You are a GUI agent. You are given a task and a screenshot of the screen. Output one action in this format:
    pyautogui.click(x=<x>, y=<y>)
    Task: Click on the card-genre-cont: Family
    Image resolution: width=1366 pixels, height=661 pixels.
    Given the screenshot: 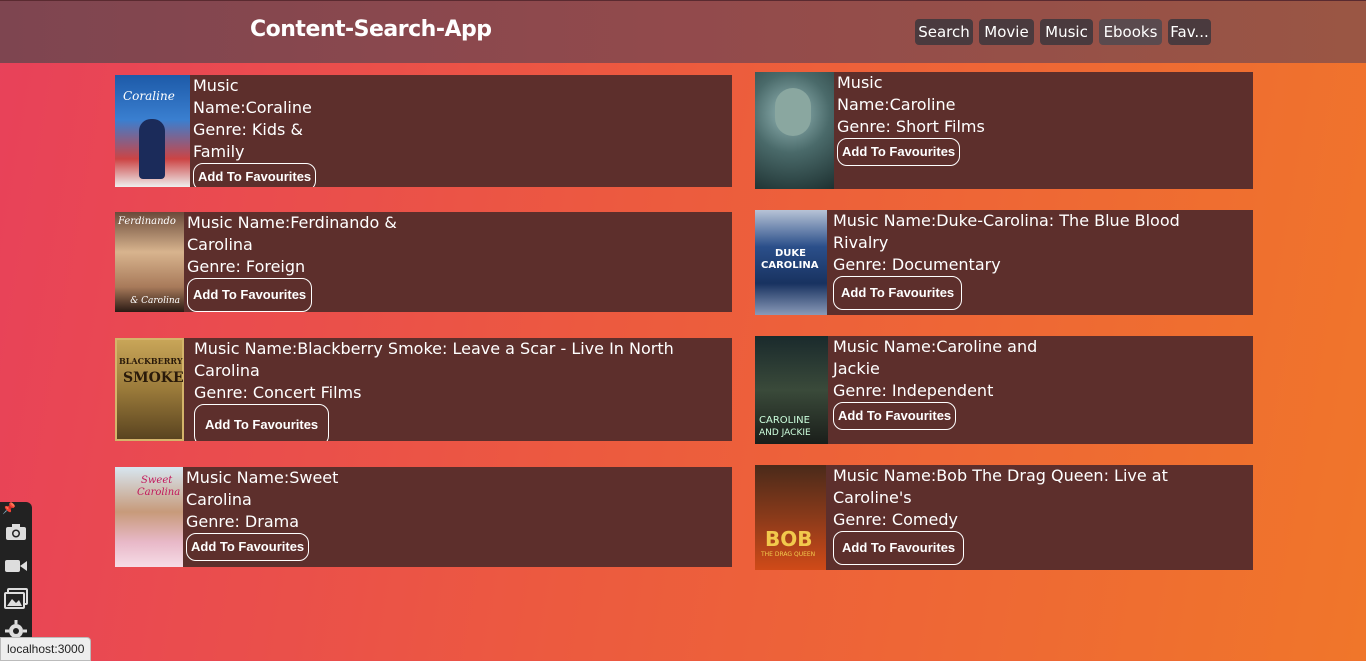 What is the action you would take?
    pyautogui.click(x=219, y=151)
    